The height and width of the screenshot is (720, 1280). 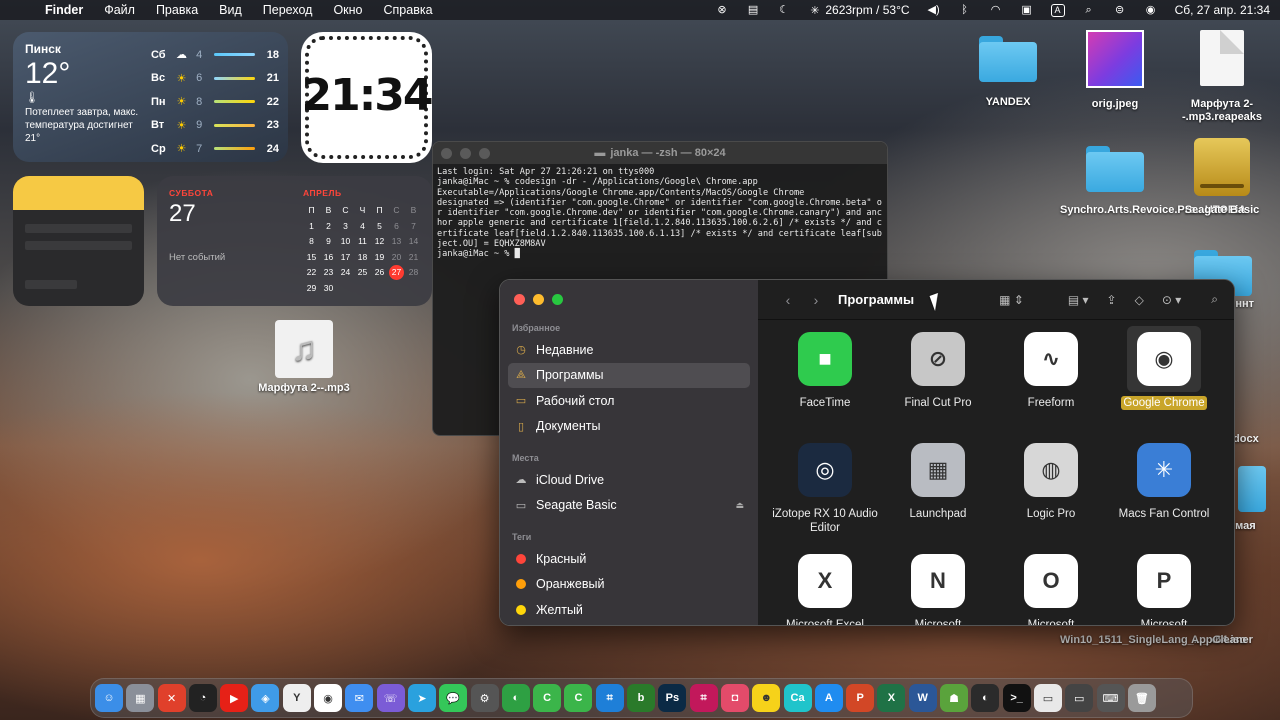 I want to click on sidebar-tag-red: Красный, so click(x=629, y=559).